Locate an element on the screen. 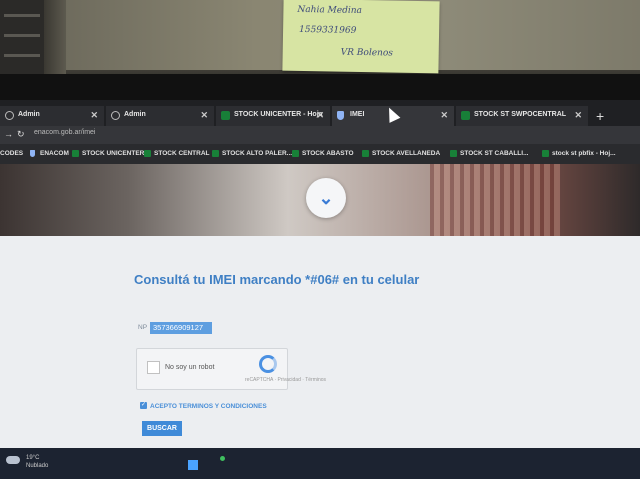 Image resolution: width=640 pixels, height=479 pixels. tab-label: IMEI is located at coordinates (357, 114).